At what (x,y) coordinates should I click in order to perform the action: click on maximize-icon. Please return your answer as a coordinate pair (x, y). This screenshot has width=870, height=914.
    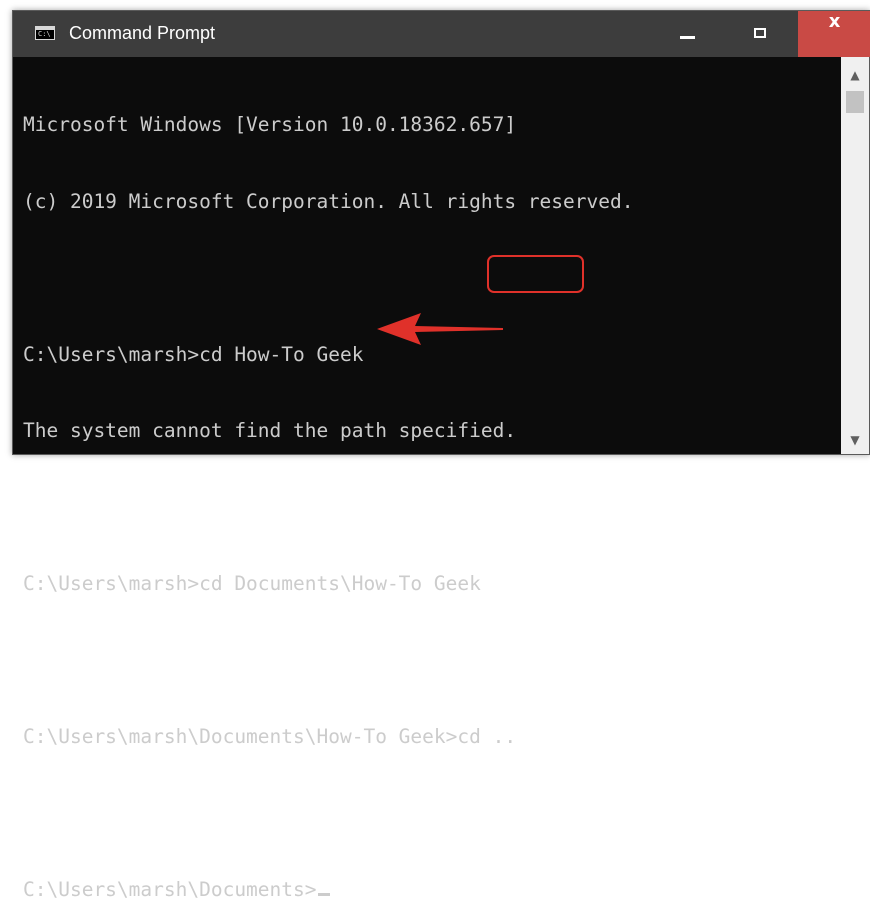
    Looking at the image, I should click on (760, 33).